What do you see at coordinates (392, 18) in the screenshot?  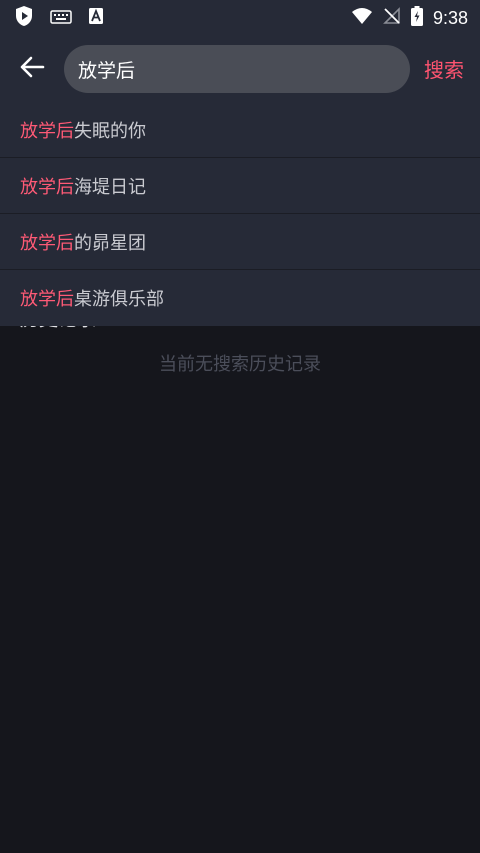 I see `no-signal-icon` at bounding box center [392, 18].